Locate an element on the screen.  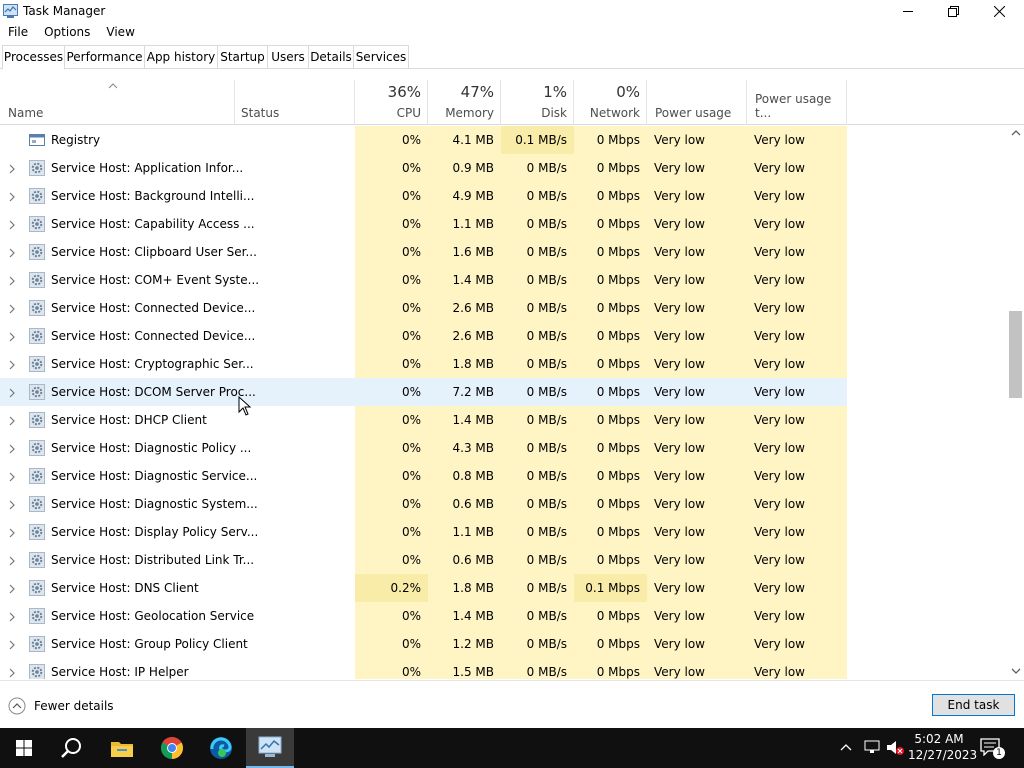
tab-processes: Processes is located at coordinates (33, 57).